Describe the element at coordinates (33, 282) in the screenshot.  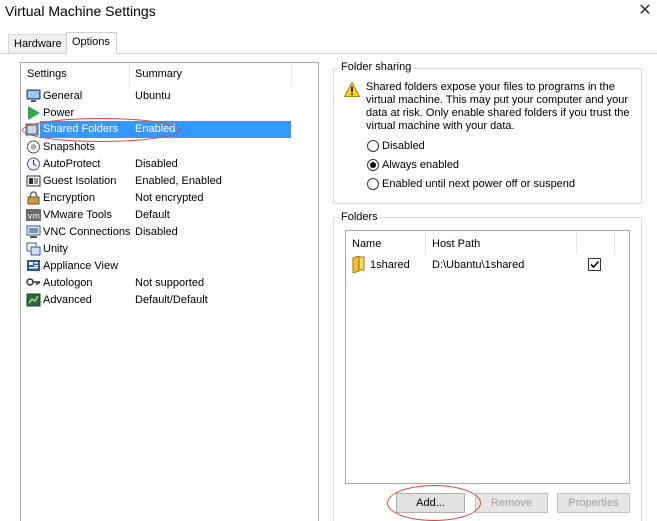
I see `key-icon` at that location.